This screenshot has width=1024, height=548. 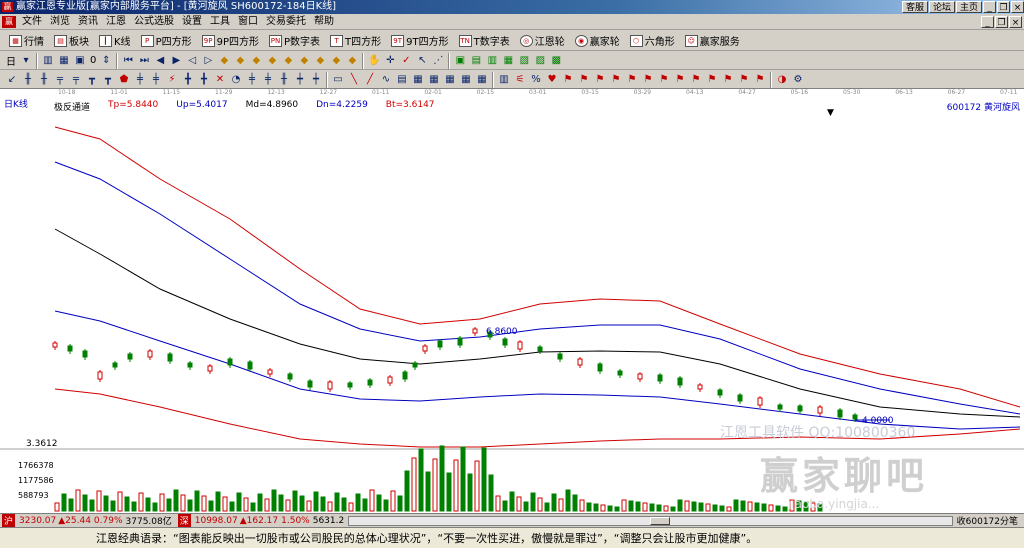 I want to click on menu-gann: 江恩, so click(x=116, y=22).